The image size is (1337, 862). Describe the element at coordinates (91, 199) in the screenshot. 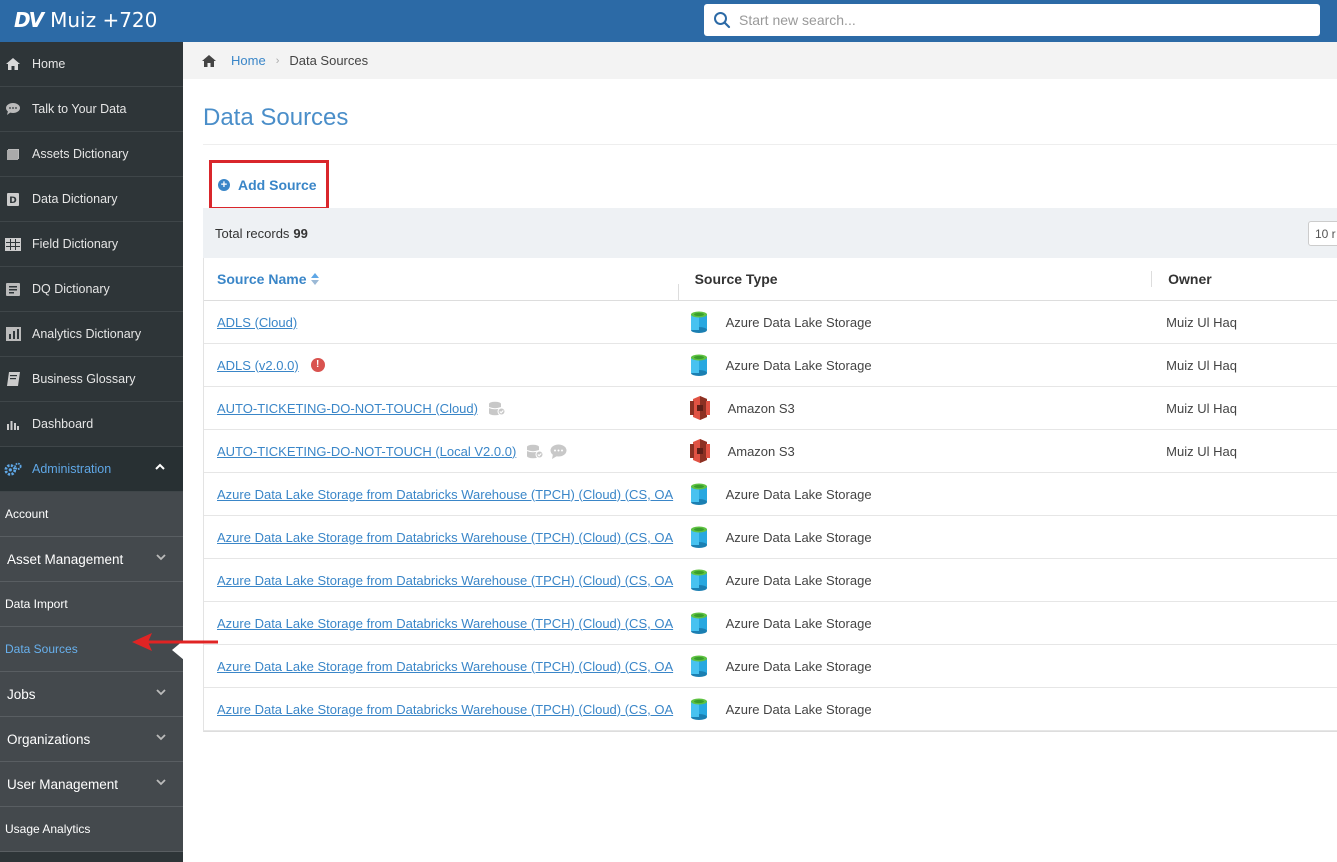

I see `sidebar-item-data-dictionary: D Data Dictionary` at that location.